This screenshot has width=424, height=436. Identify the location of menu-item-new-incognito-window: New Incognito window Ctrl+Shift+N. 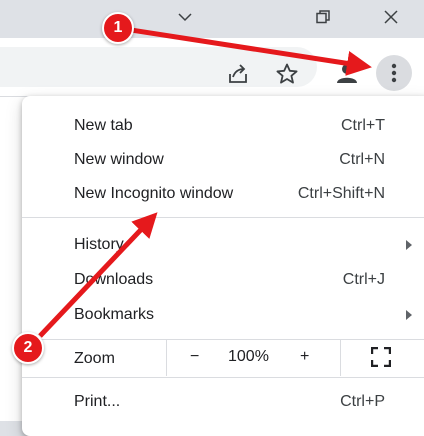
(223, 194).